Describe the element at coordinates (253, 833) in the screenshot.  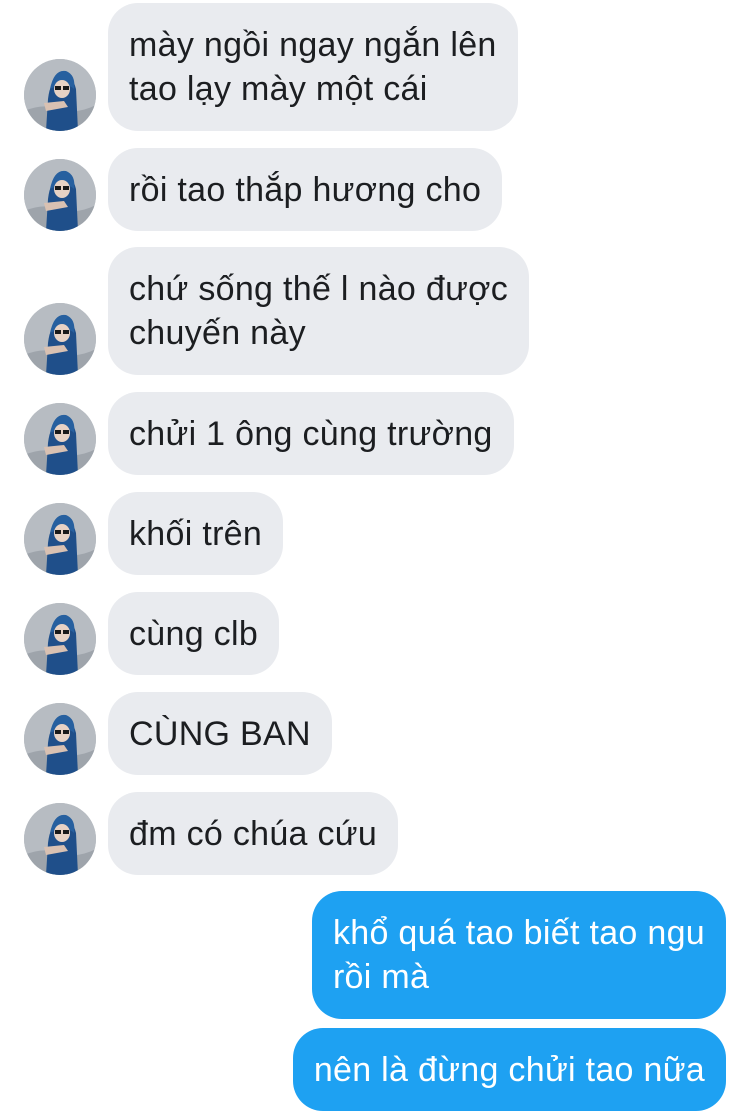
I see `message-bubble: đm có chúa cứu` at that location.